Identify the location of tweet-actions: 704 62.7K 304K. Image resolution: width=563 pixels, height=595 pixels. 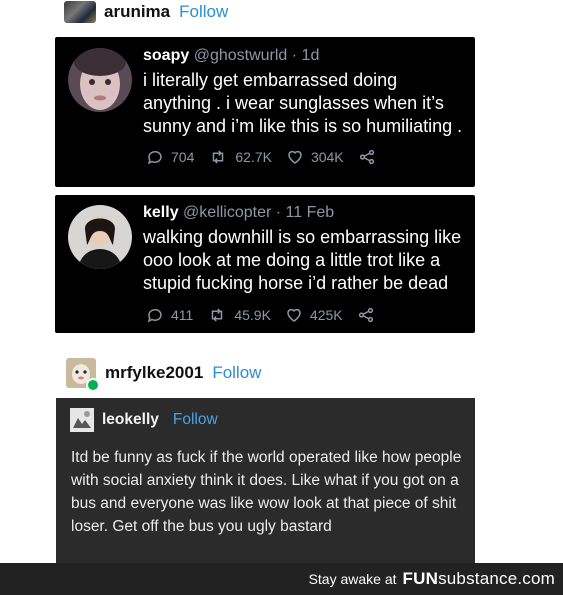
(271, 157).